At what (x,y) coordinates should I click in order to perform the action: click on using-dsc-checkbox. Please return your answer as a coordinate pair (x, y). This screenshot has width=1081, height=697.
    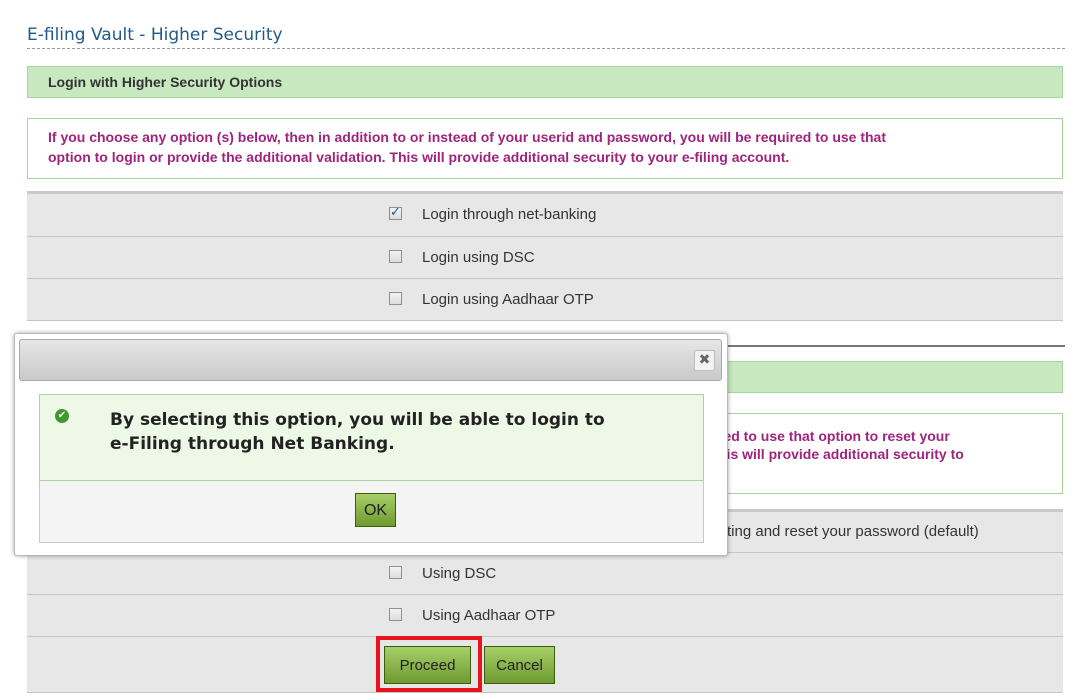
    Looking at the image, I should click on (395, 572).